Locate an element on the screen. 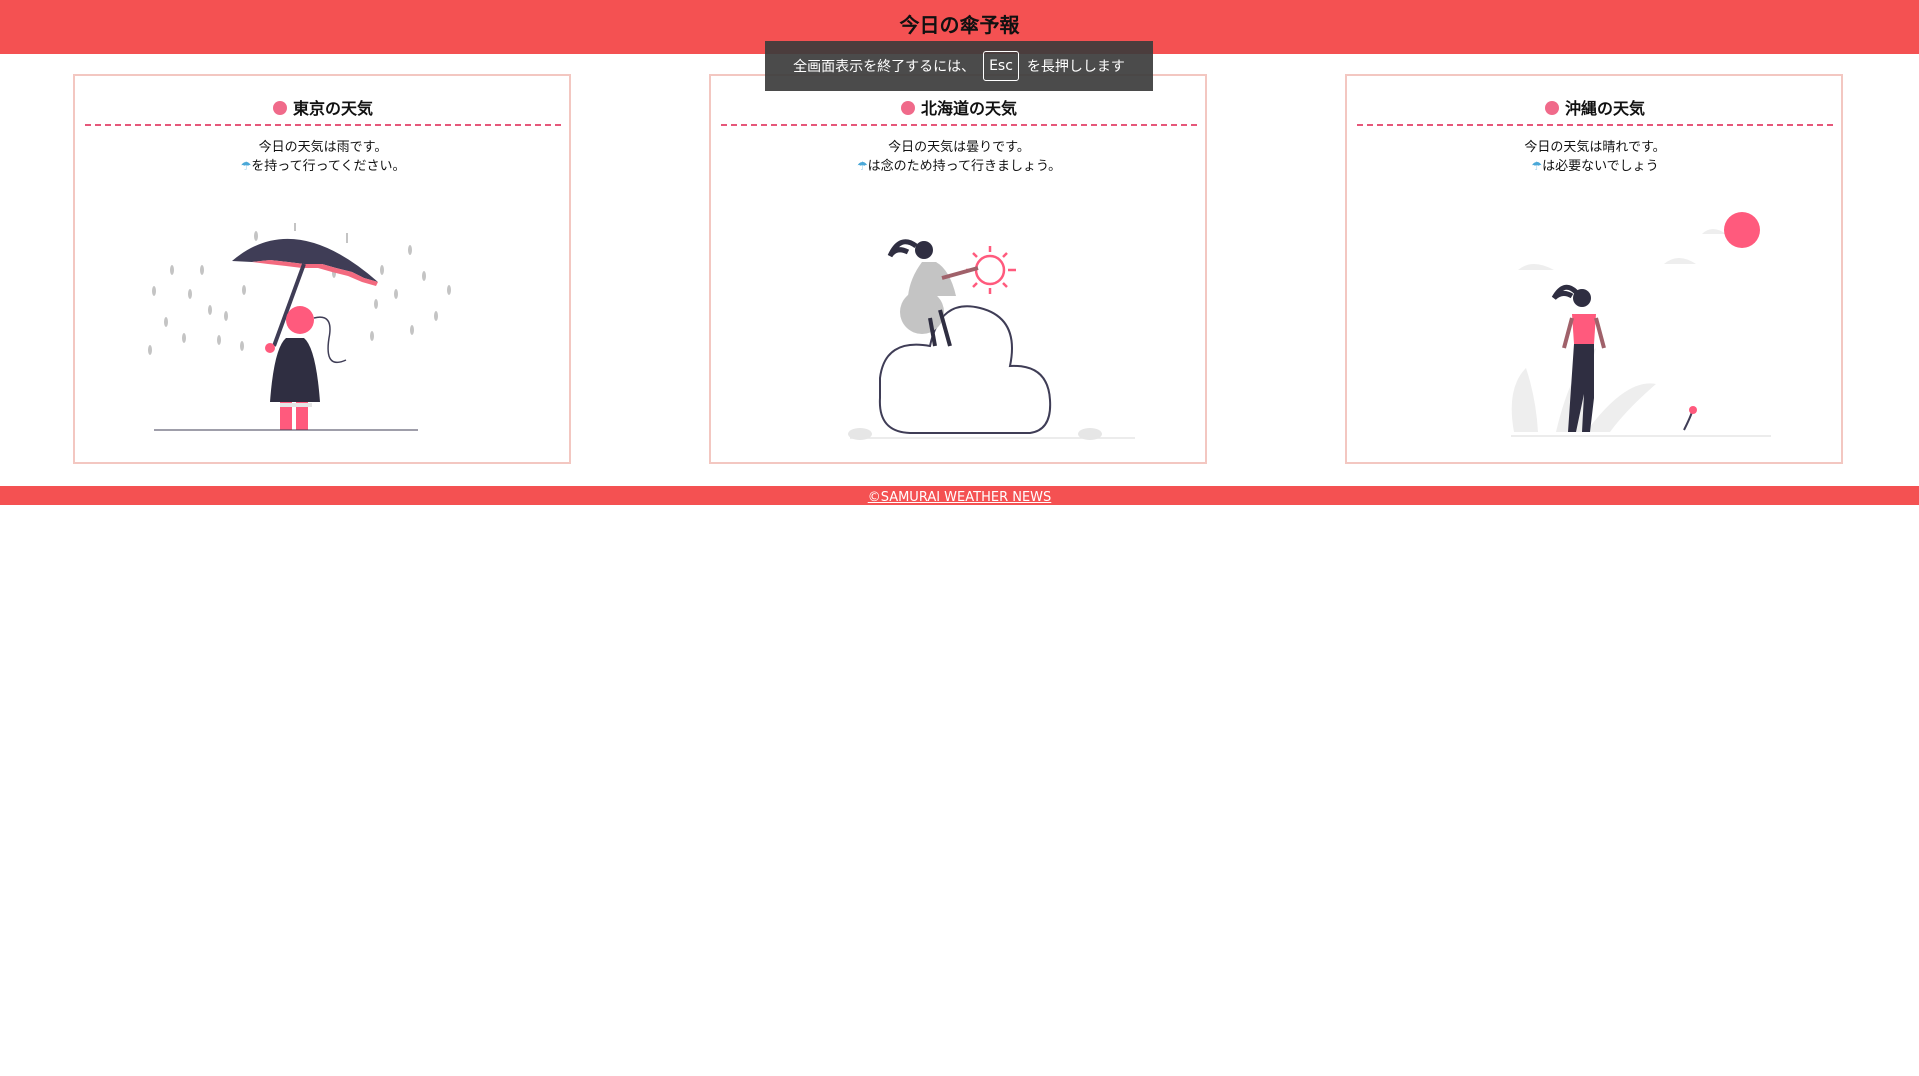 The width and height of the screenshot is (1919, 1076). card-title-text: 東京の天気 is located at coordinates (332, 108).